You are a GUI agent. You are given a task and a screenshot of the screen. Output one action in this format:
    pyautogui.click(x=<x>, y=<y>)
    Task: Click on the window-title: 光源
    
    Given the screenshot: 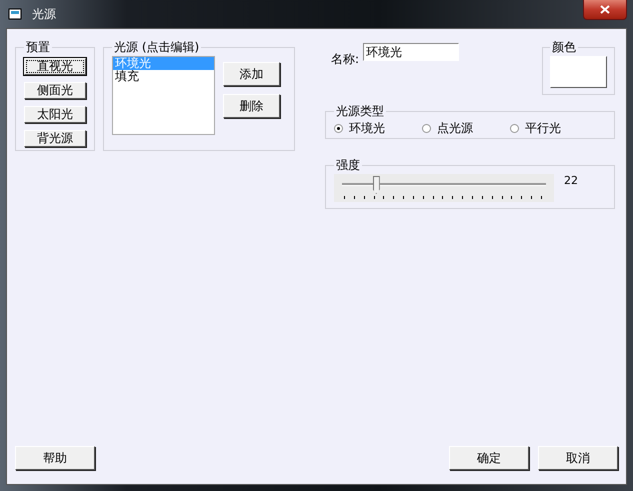 What is the action you would take?
    pyautogui.click(x=44, y=14)
    